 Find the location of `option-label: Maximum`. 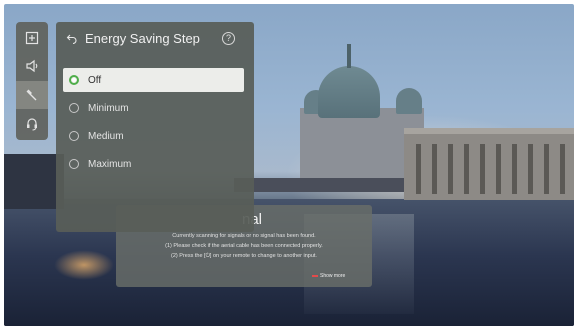

option-label: Maximum is located at coordinates (110, 164).